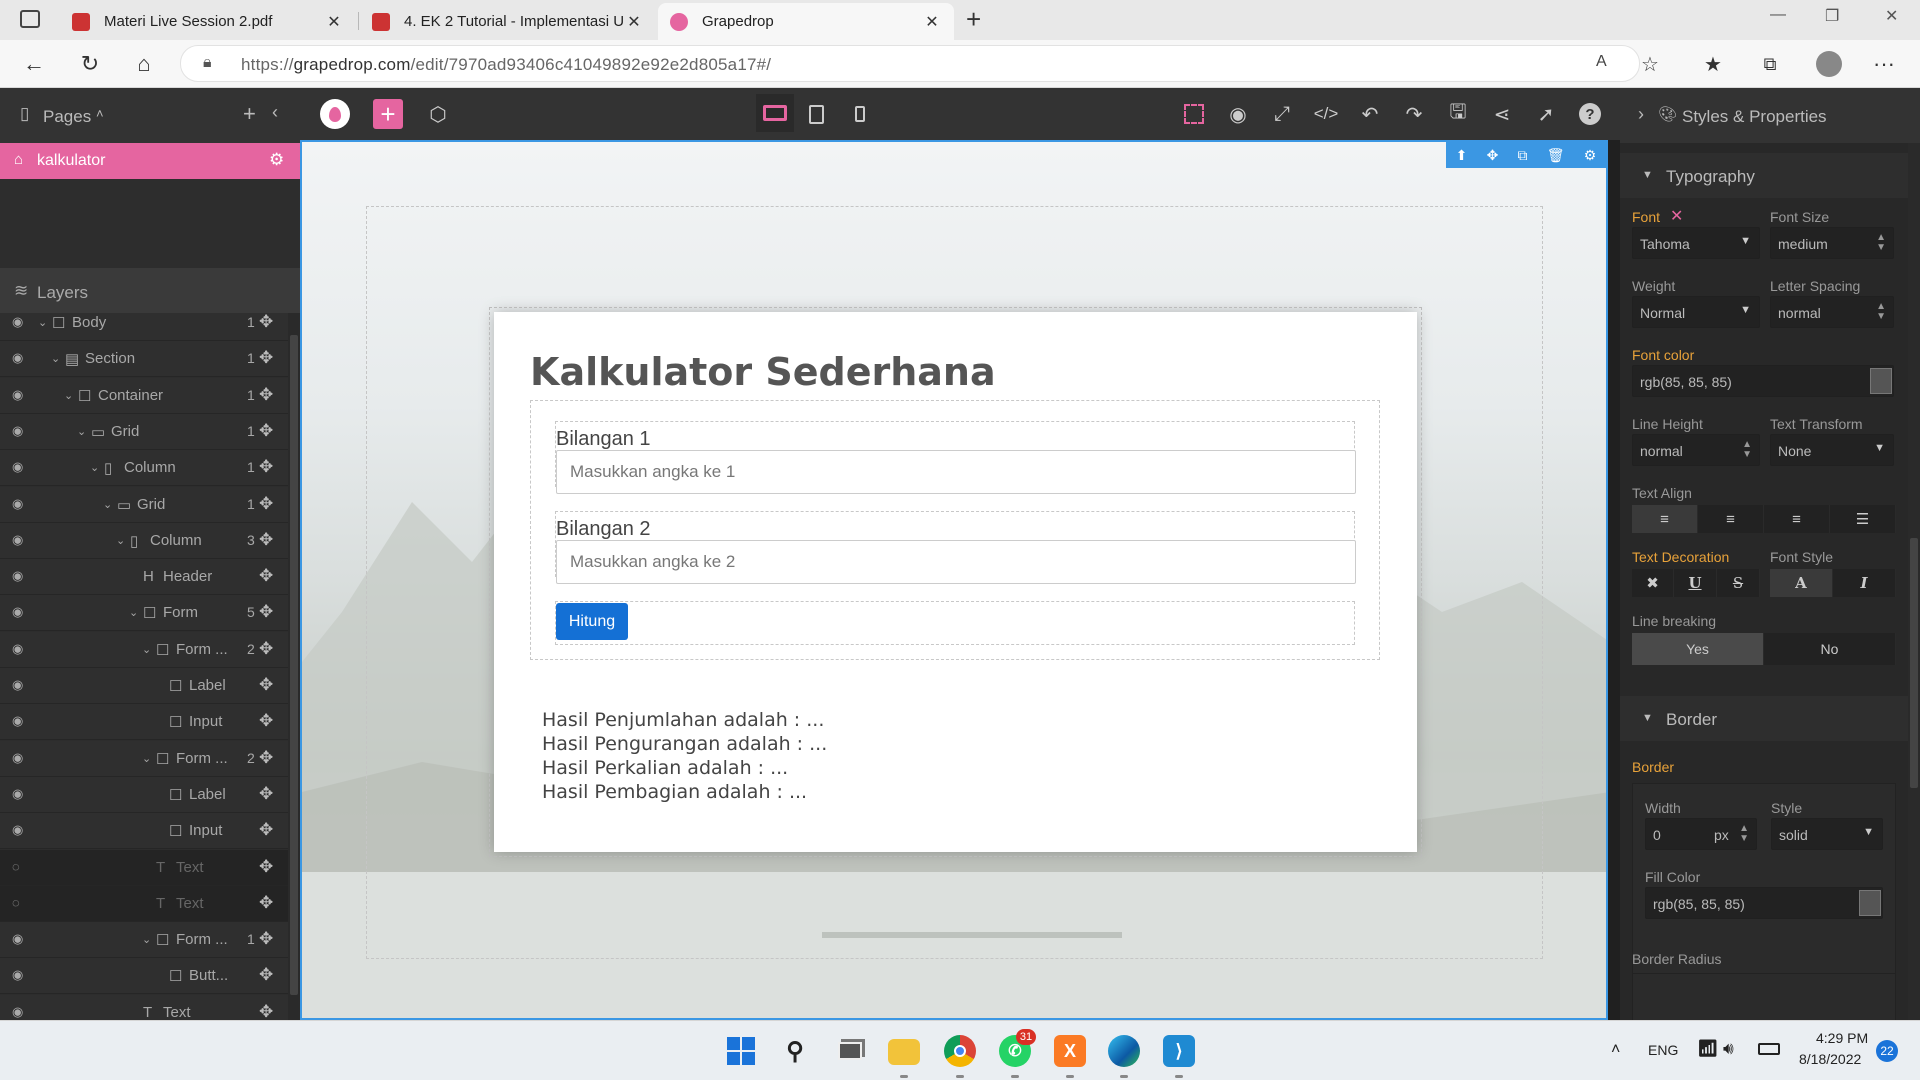  Describe the element at coordinates (275, 112) in the screenshot. I see `collapse-panel-icon: ‹` at that location.